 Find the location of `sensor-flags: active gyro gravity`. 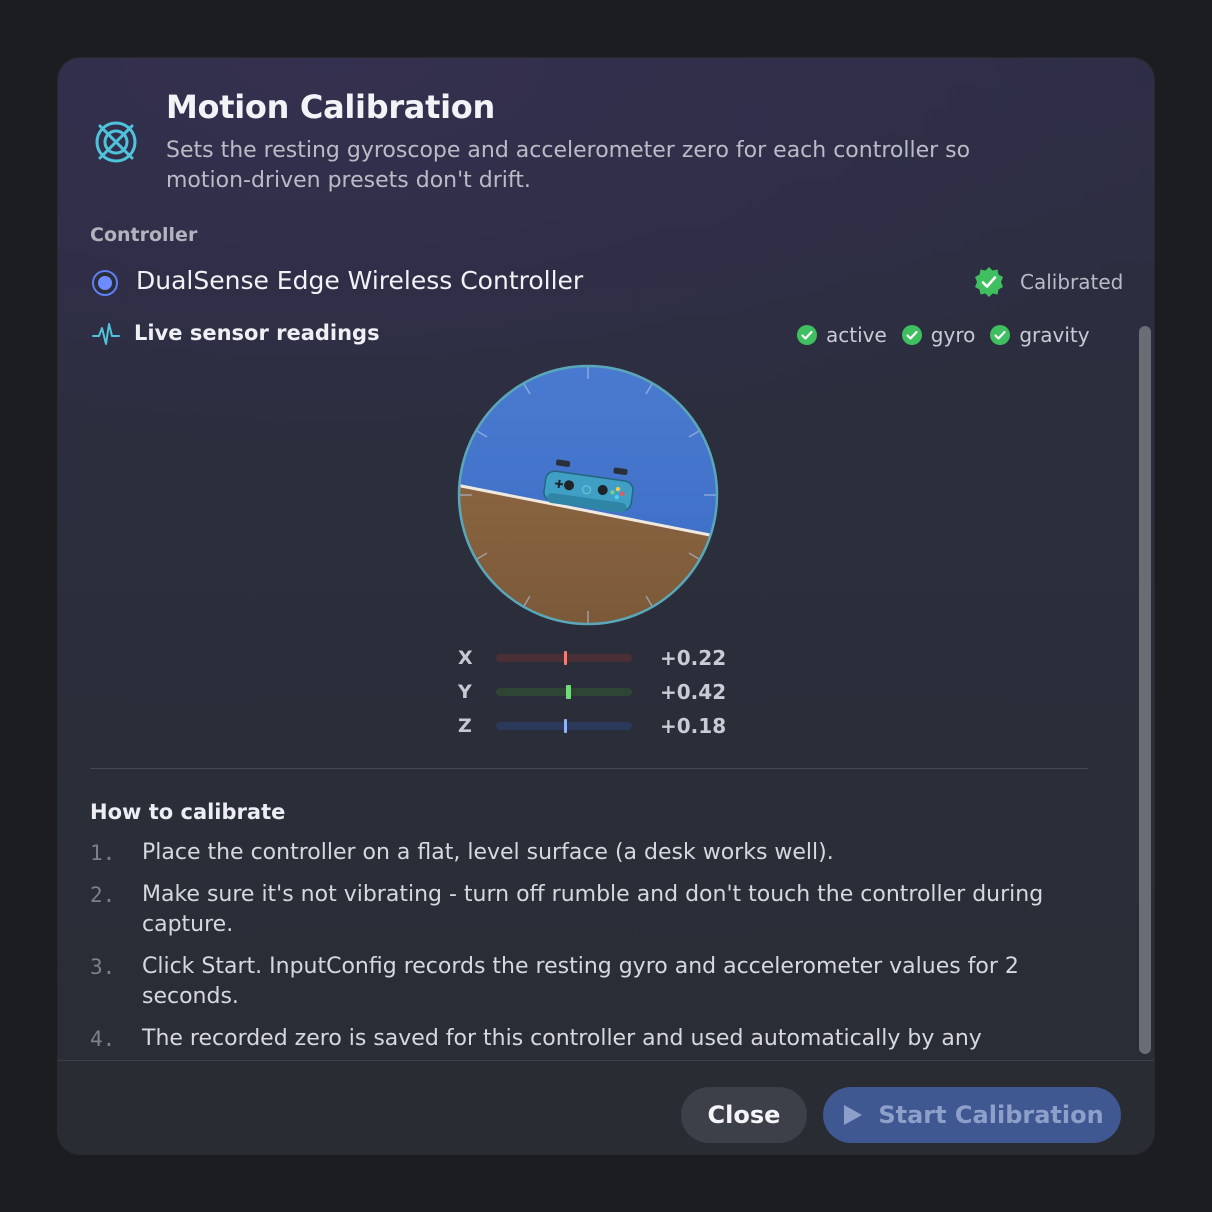

sensor-flags: active gyro gravity is located at coordinates (943, 335).